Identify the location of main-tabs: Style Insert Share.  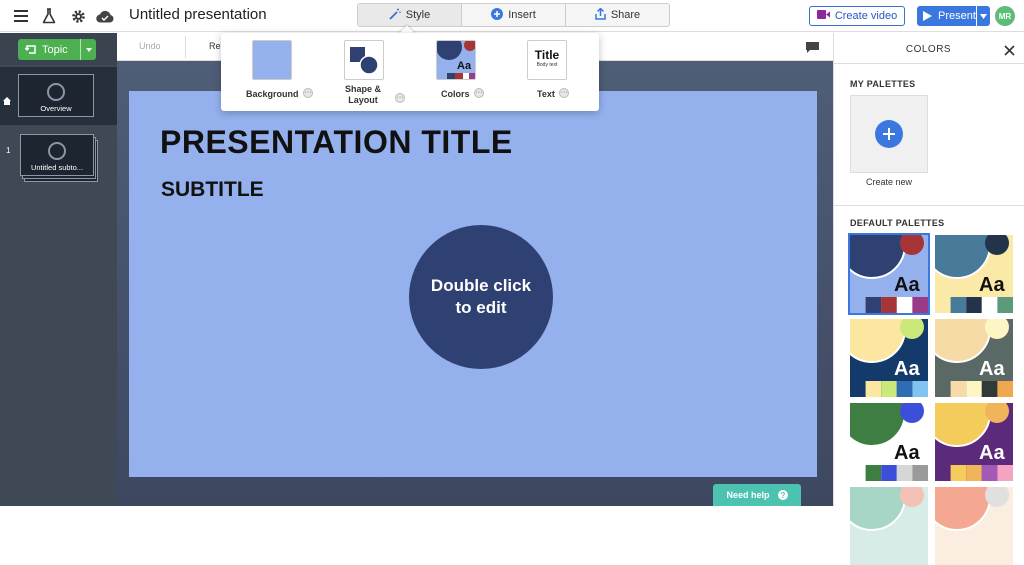
(513, 15).